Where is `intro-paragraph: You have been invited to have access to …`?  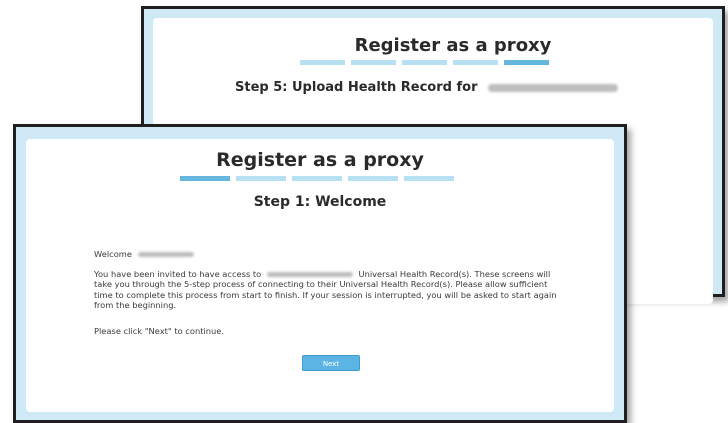 intro-paragraph: You have been invited to have access to … is located at coordinates (329, 289).